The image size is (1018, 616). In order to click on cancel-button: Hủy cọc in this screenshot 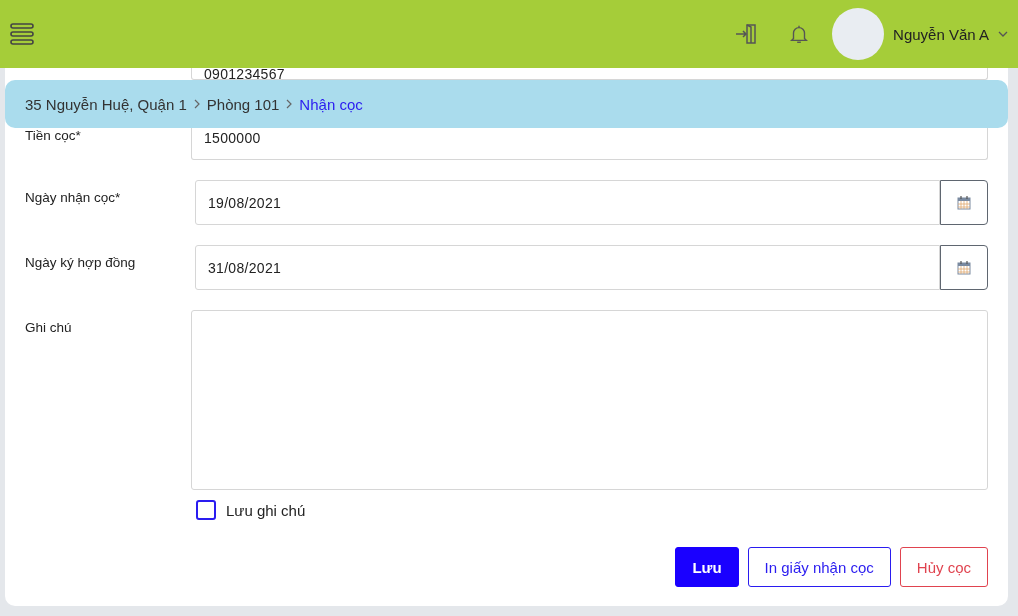, I will do `click(943, 567)`.